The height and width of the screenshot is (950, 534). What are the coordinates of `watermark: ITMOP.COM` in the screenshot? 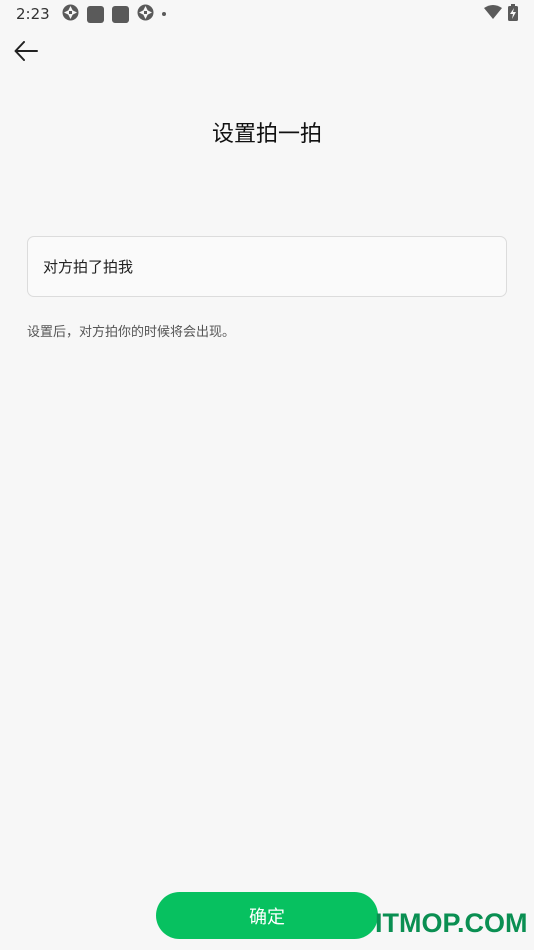 It's located at (451, 923).